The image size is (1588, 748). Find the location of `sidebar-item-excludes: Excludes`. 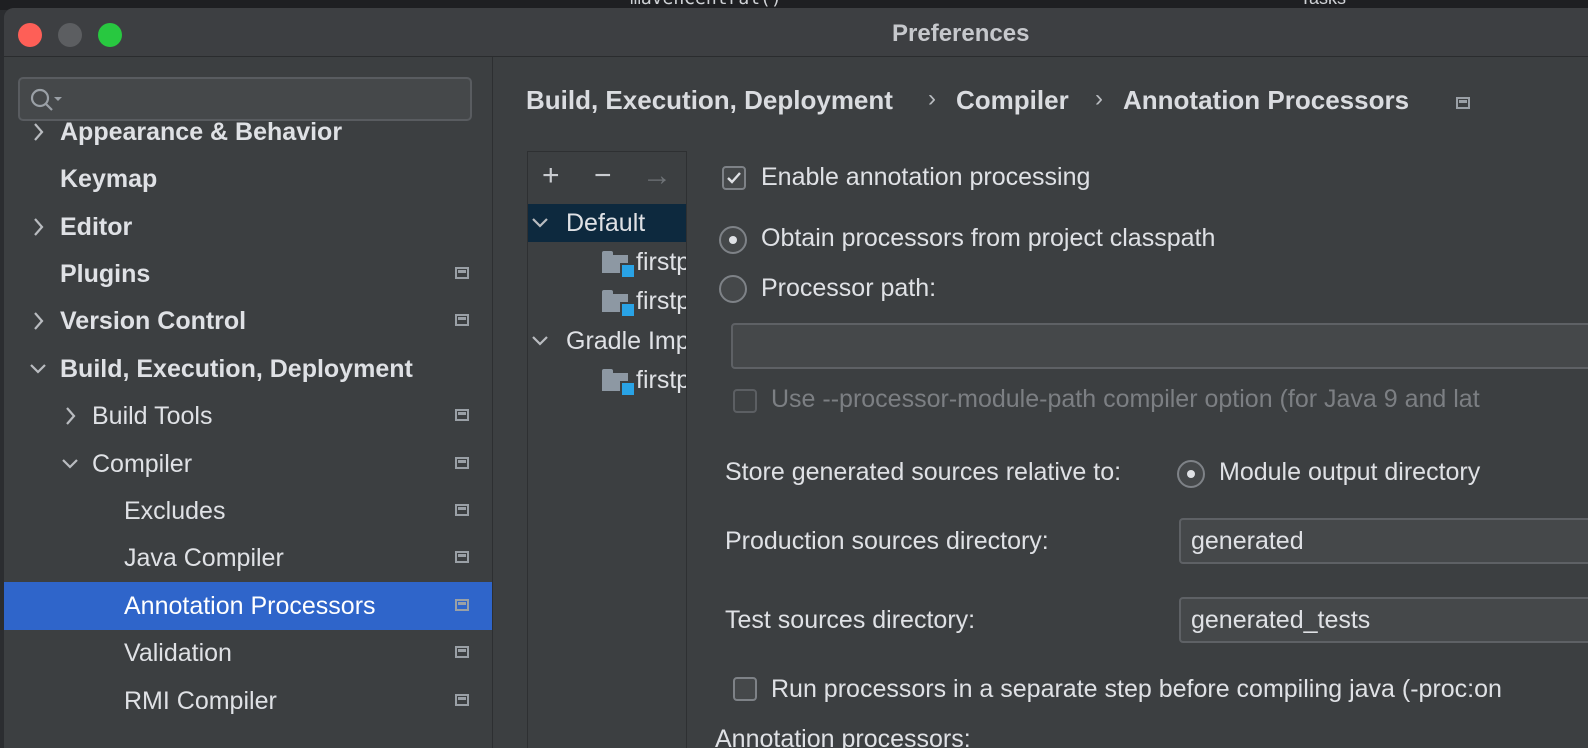

sidebar-item-excludes: Excludes is located at coordinates (248, 511).